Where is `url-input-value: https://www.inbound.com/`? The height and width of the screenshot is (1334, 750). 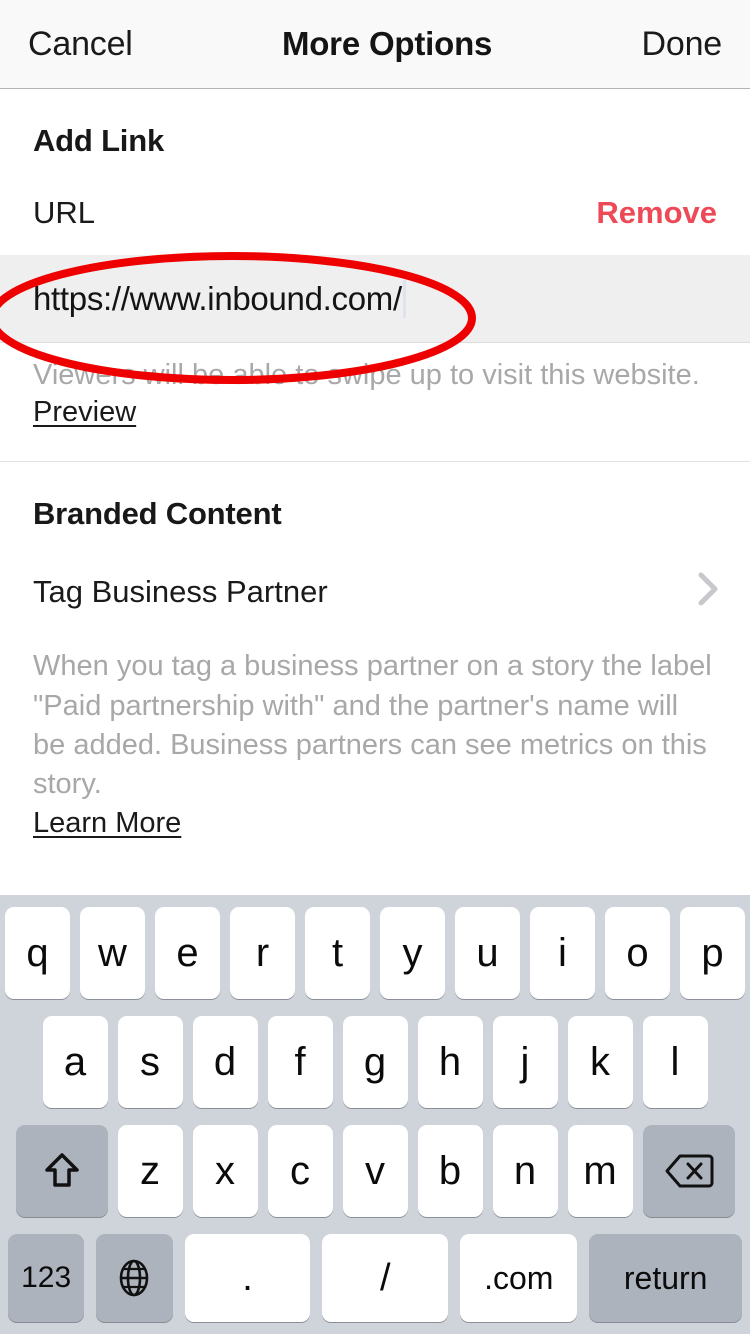 url-input-value: https://www.inbound.com/ is located at coordinates (217, 298).